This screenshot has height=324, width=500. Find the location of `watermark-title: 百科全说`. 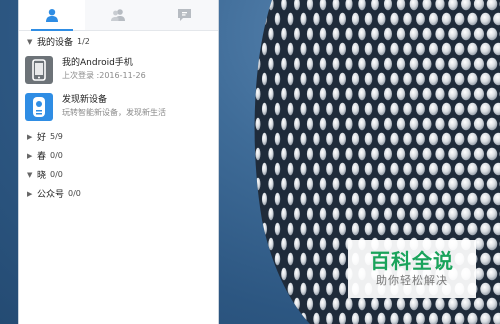

watermark-title: 百科全说 is located at coordinates (412, 261).